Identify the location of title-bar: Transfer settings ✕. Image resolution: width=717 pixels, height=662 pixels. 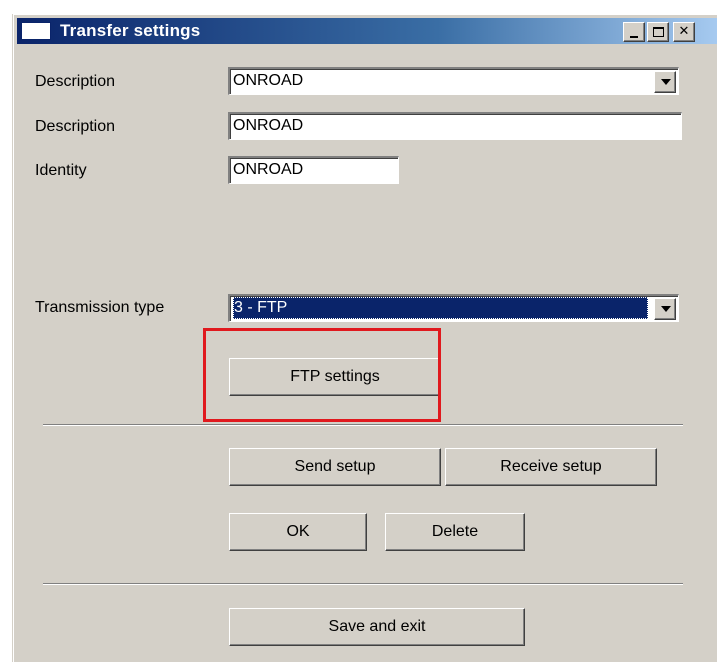
(367, 31).